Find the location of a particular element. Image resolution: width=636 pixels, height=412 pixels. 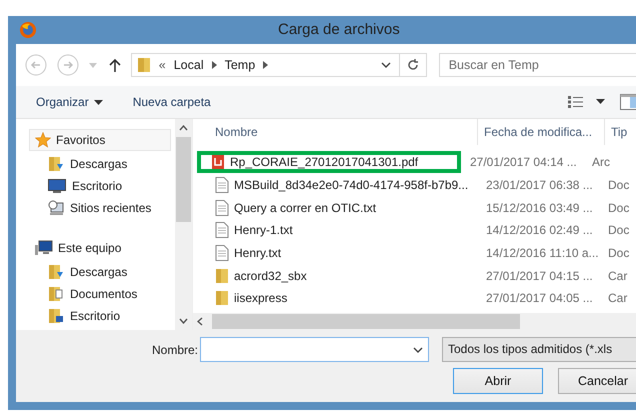

browser-logo-icon is located at coordinates (28, 30).